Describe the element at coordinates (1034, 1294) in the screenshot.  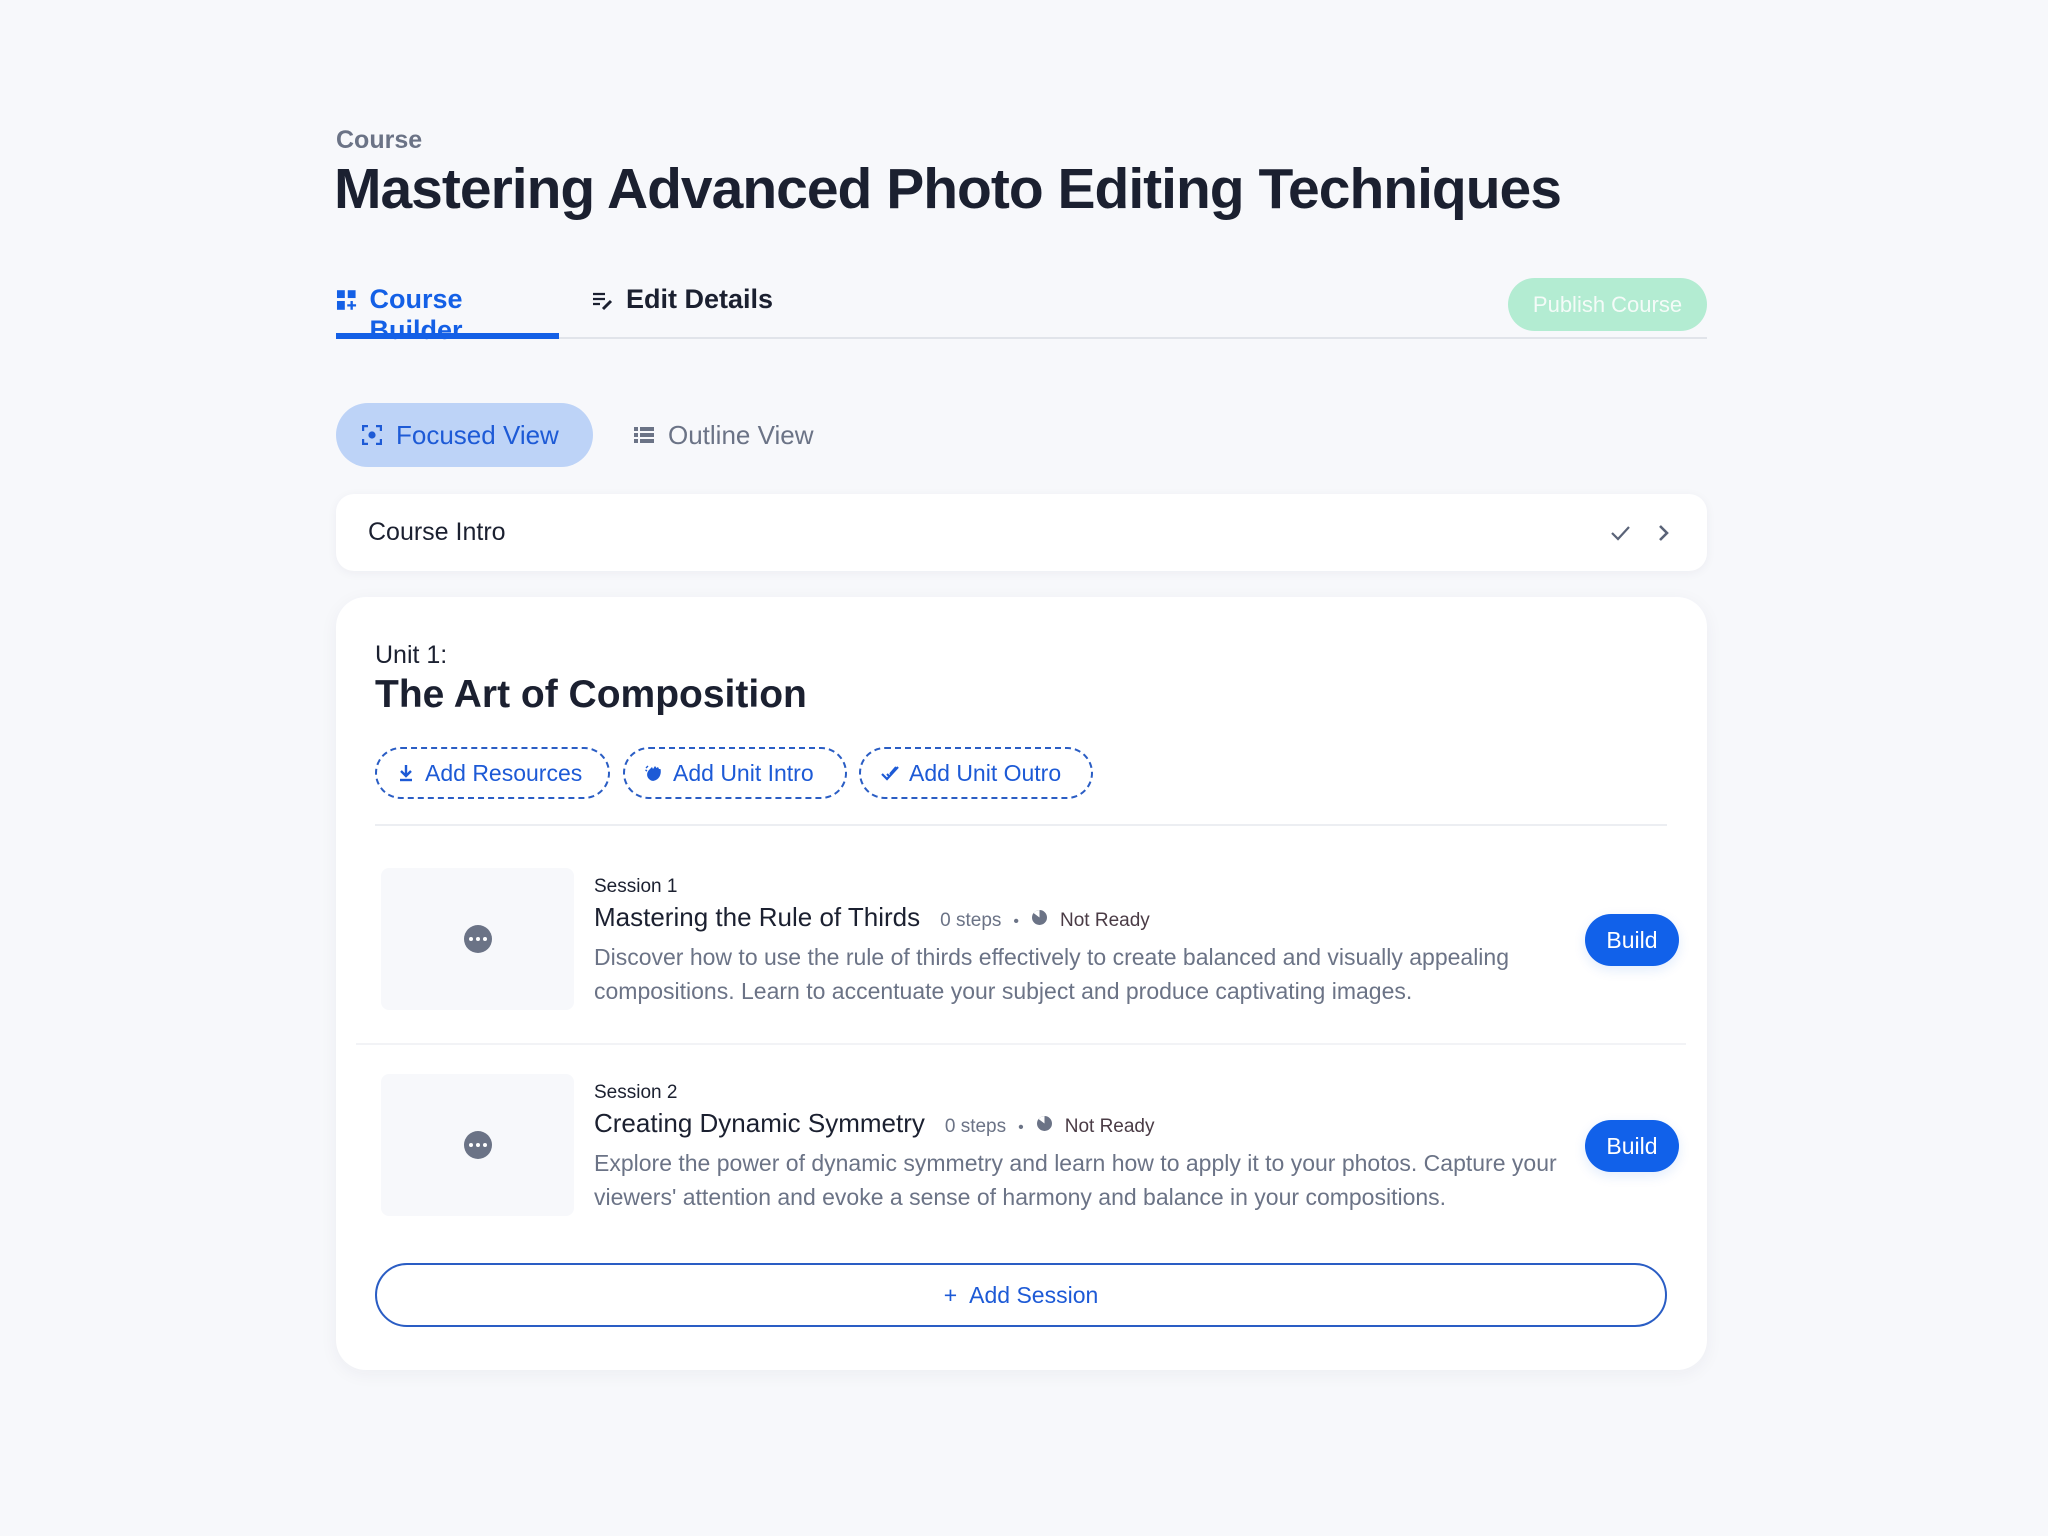
I see `add-session-label: Add Session` at that location.